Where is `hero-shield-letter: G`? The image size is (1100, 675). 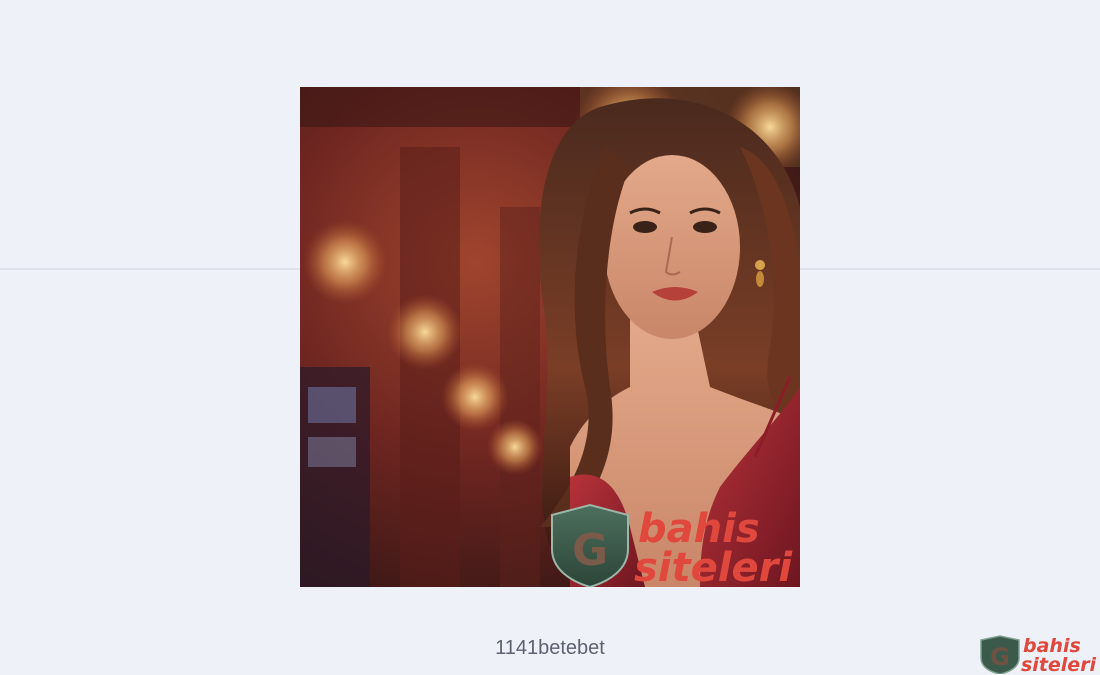
hero-shield-letter: G is located at coordinates (590, 550).